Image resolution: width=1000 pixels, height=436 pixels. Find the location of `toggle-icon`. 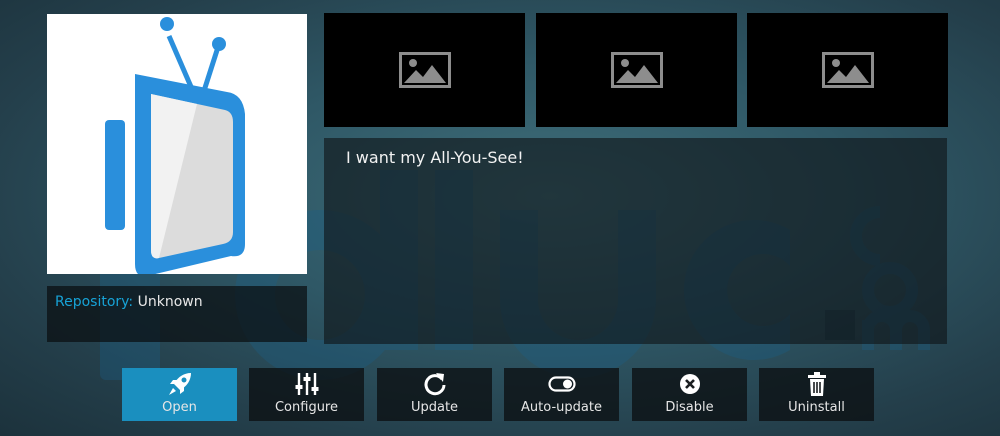

toggle-icon is located at coordinates (561, 384).